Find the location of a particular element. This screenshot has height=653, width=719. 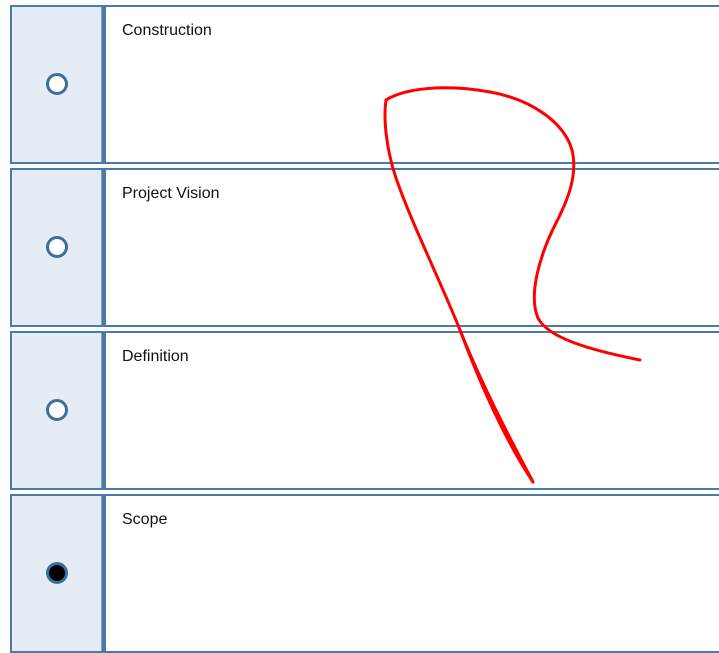

radio-button-scope is located at coordinates (57, 573).